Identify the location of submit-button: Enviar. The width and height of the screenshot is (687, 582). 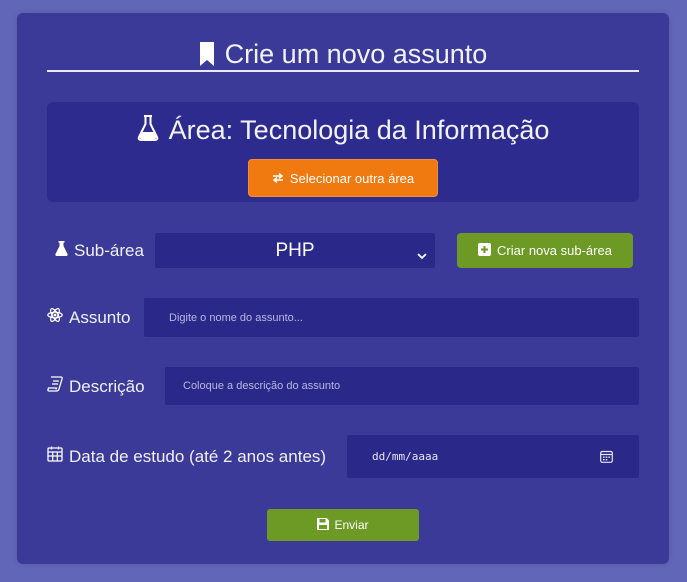
(343, 525).